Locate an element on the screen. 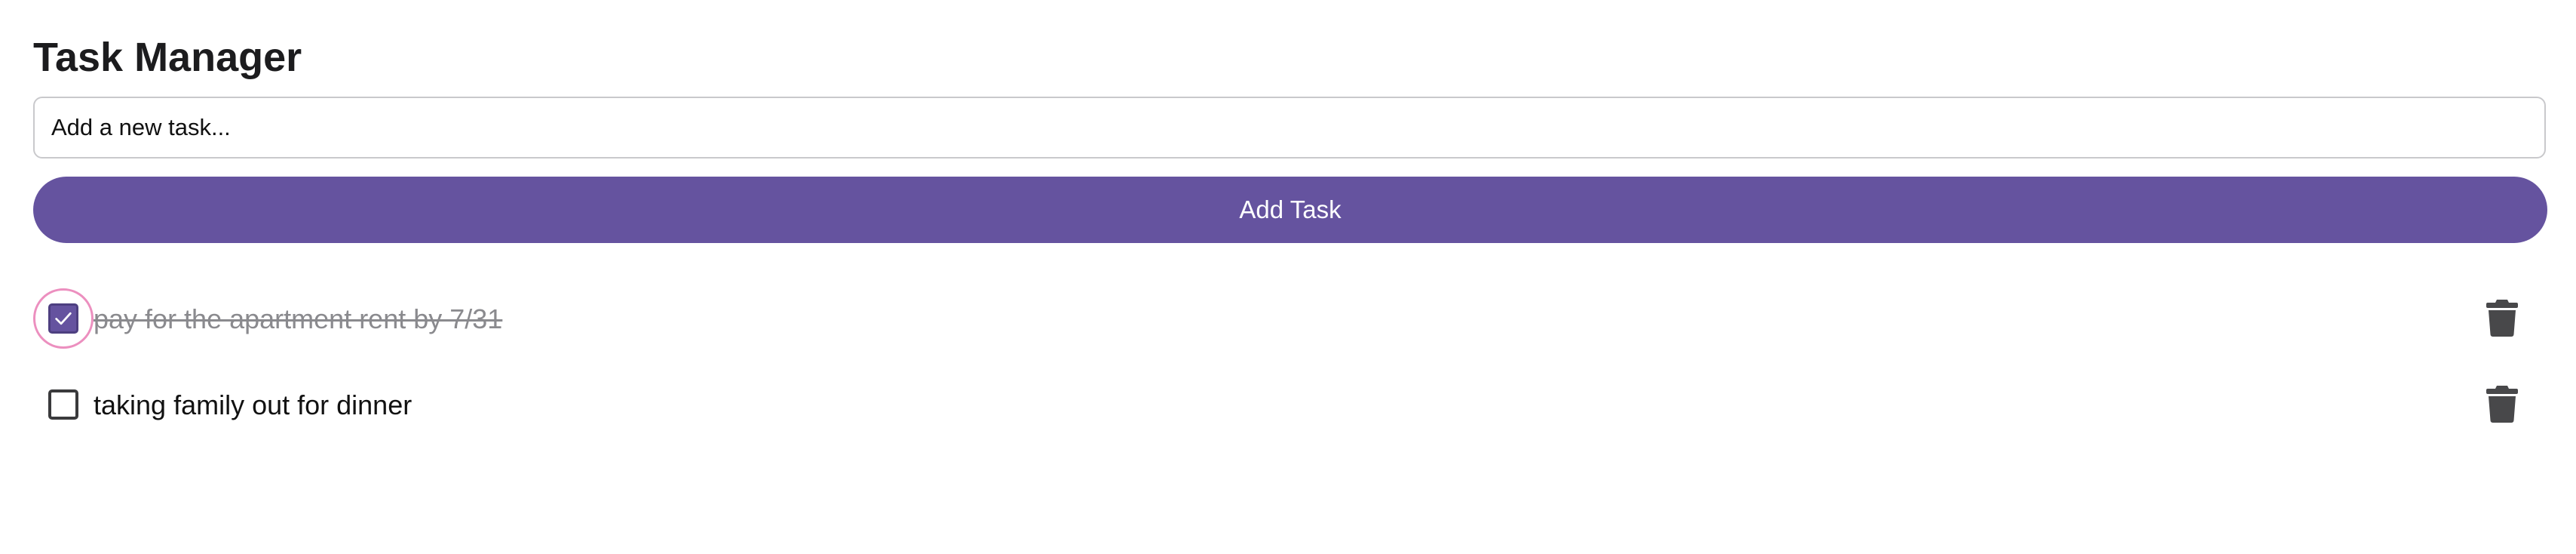  checkmark-icon is located at coordinates (63, 318).